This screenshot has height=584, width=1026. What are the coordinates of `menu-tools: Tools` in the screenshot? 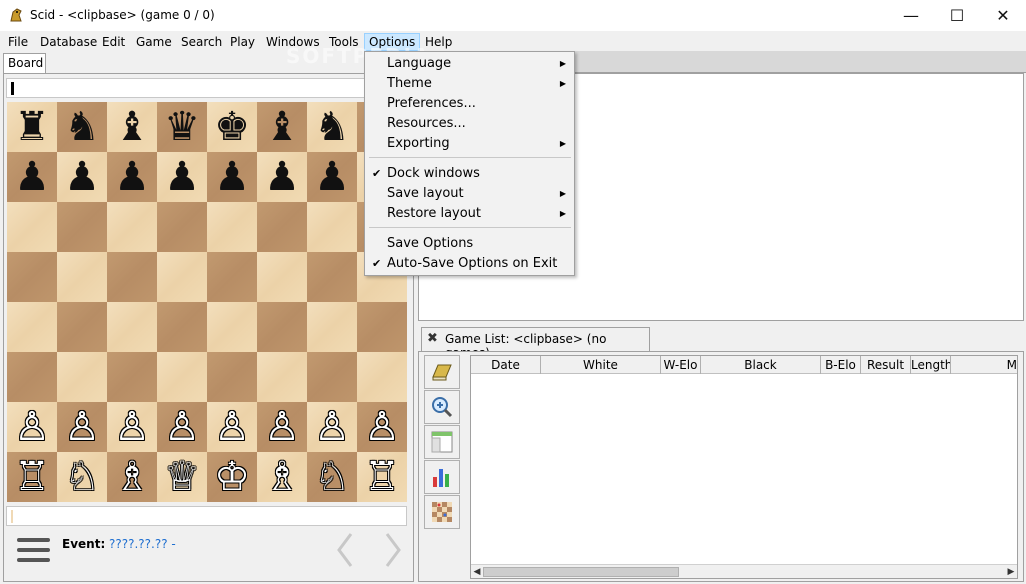 It's located at (344, 42).